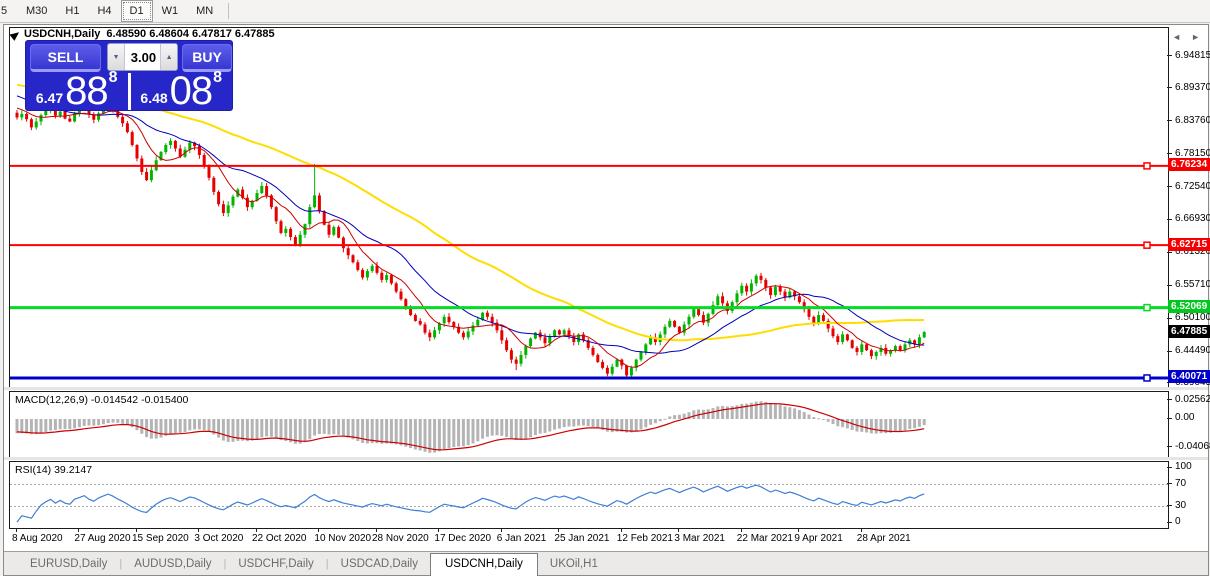  I want to click on chart-tab-eurusd: EURUSD,Daily, so click(68, 564).